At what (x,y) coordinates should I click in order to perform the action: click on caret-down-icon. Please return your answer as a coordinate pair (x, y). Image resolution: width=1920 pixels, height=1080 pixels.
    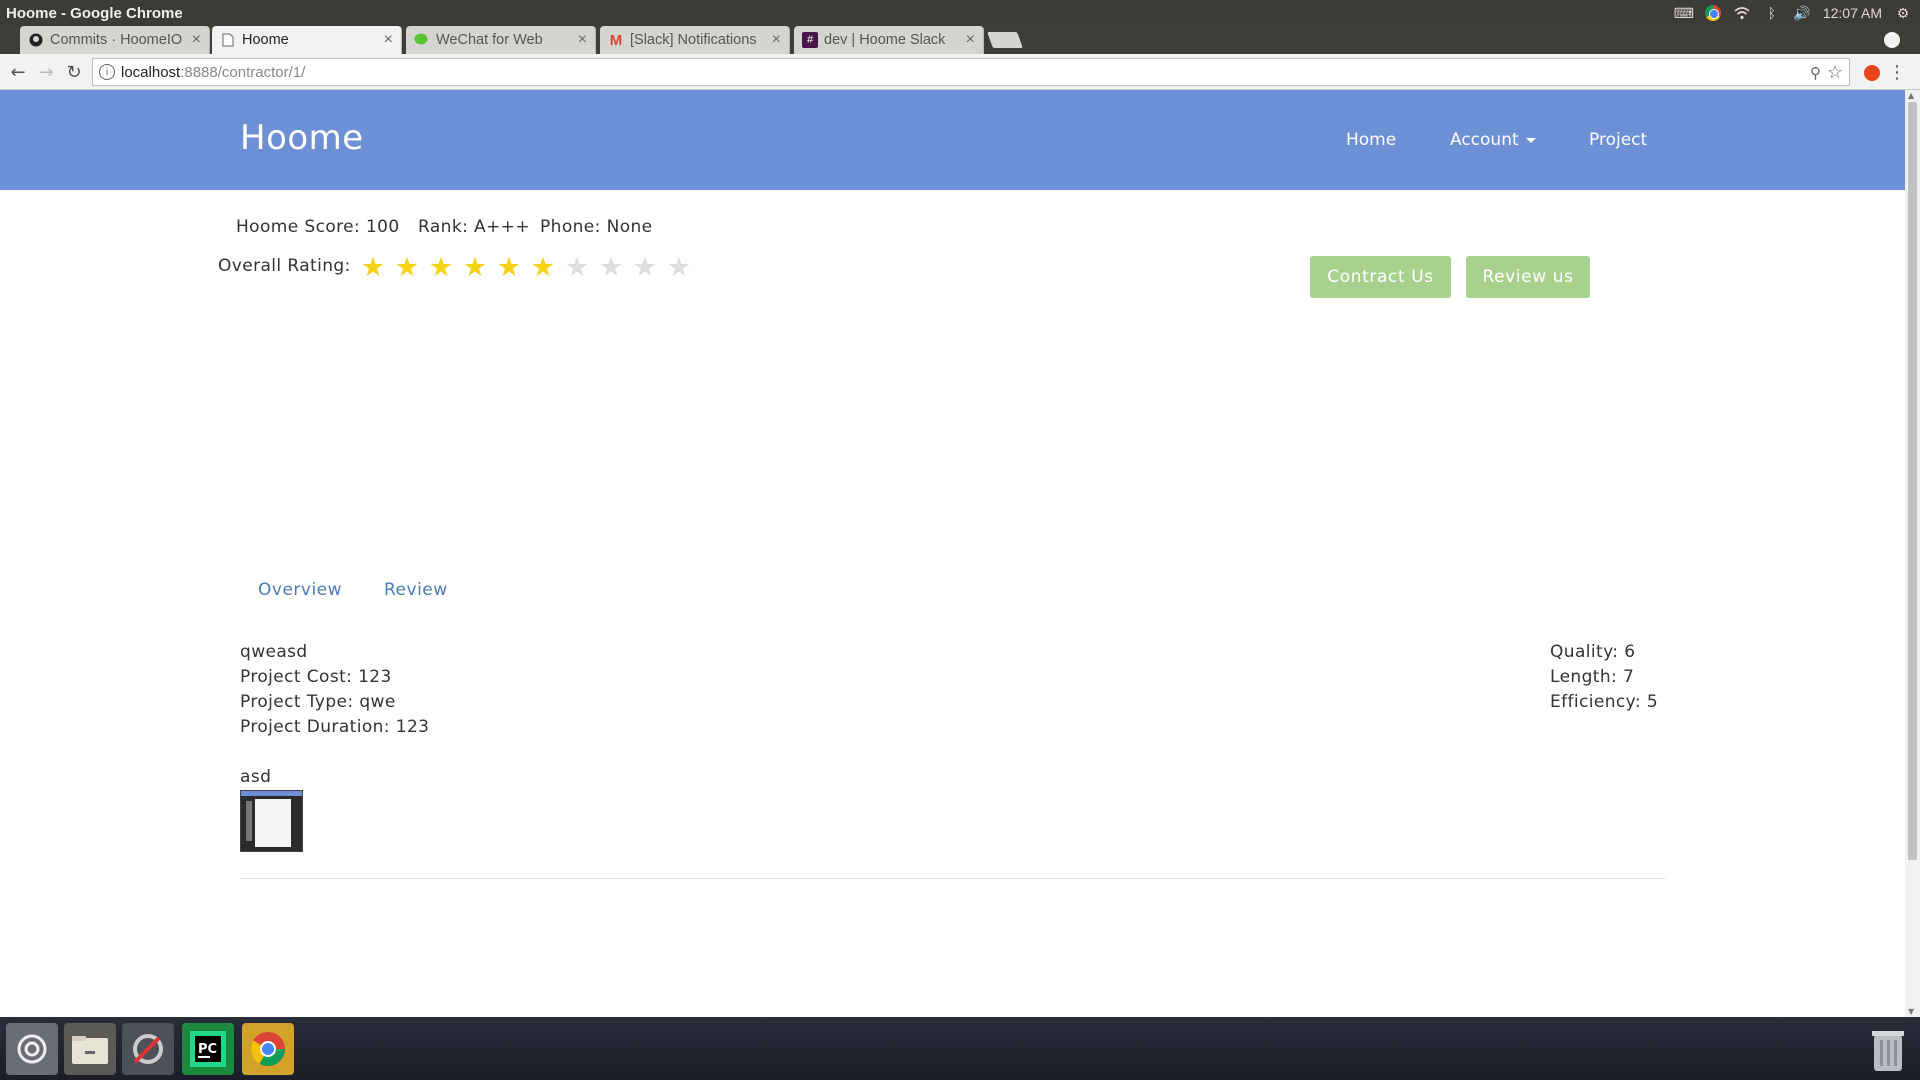
    Looking at the image, I should click on (1530, 140).